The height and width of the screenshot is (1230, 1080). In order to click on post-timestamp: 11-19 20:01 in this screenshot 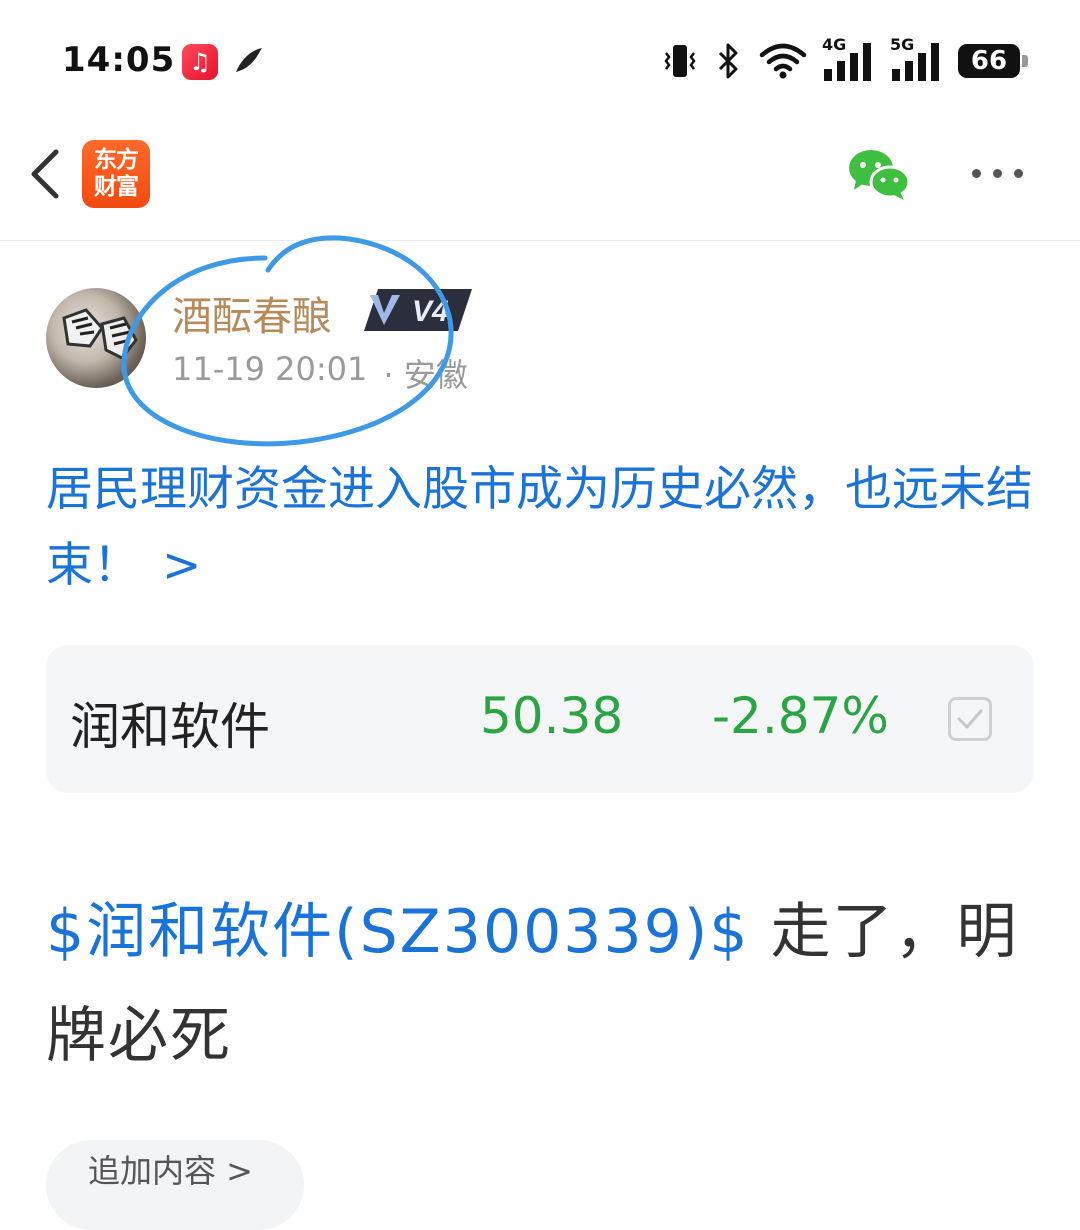, I will do `click(270, 369)`.